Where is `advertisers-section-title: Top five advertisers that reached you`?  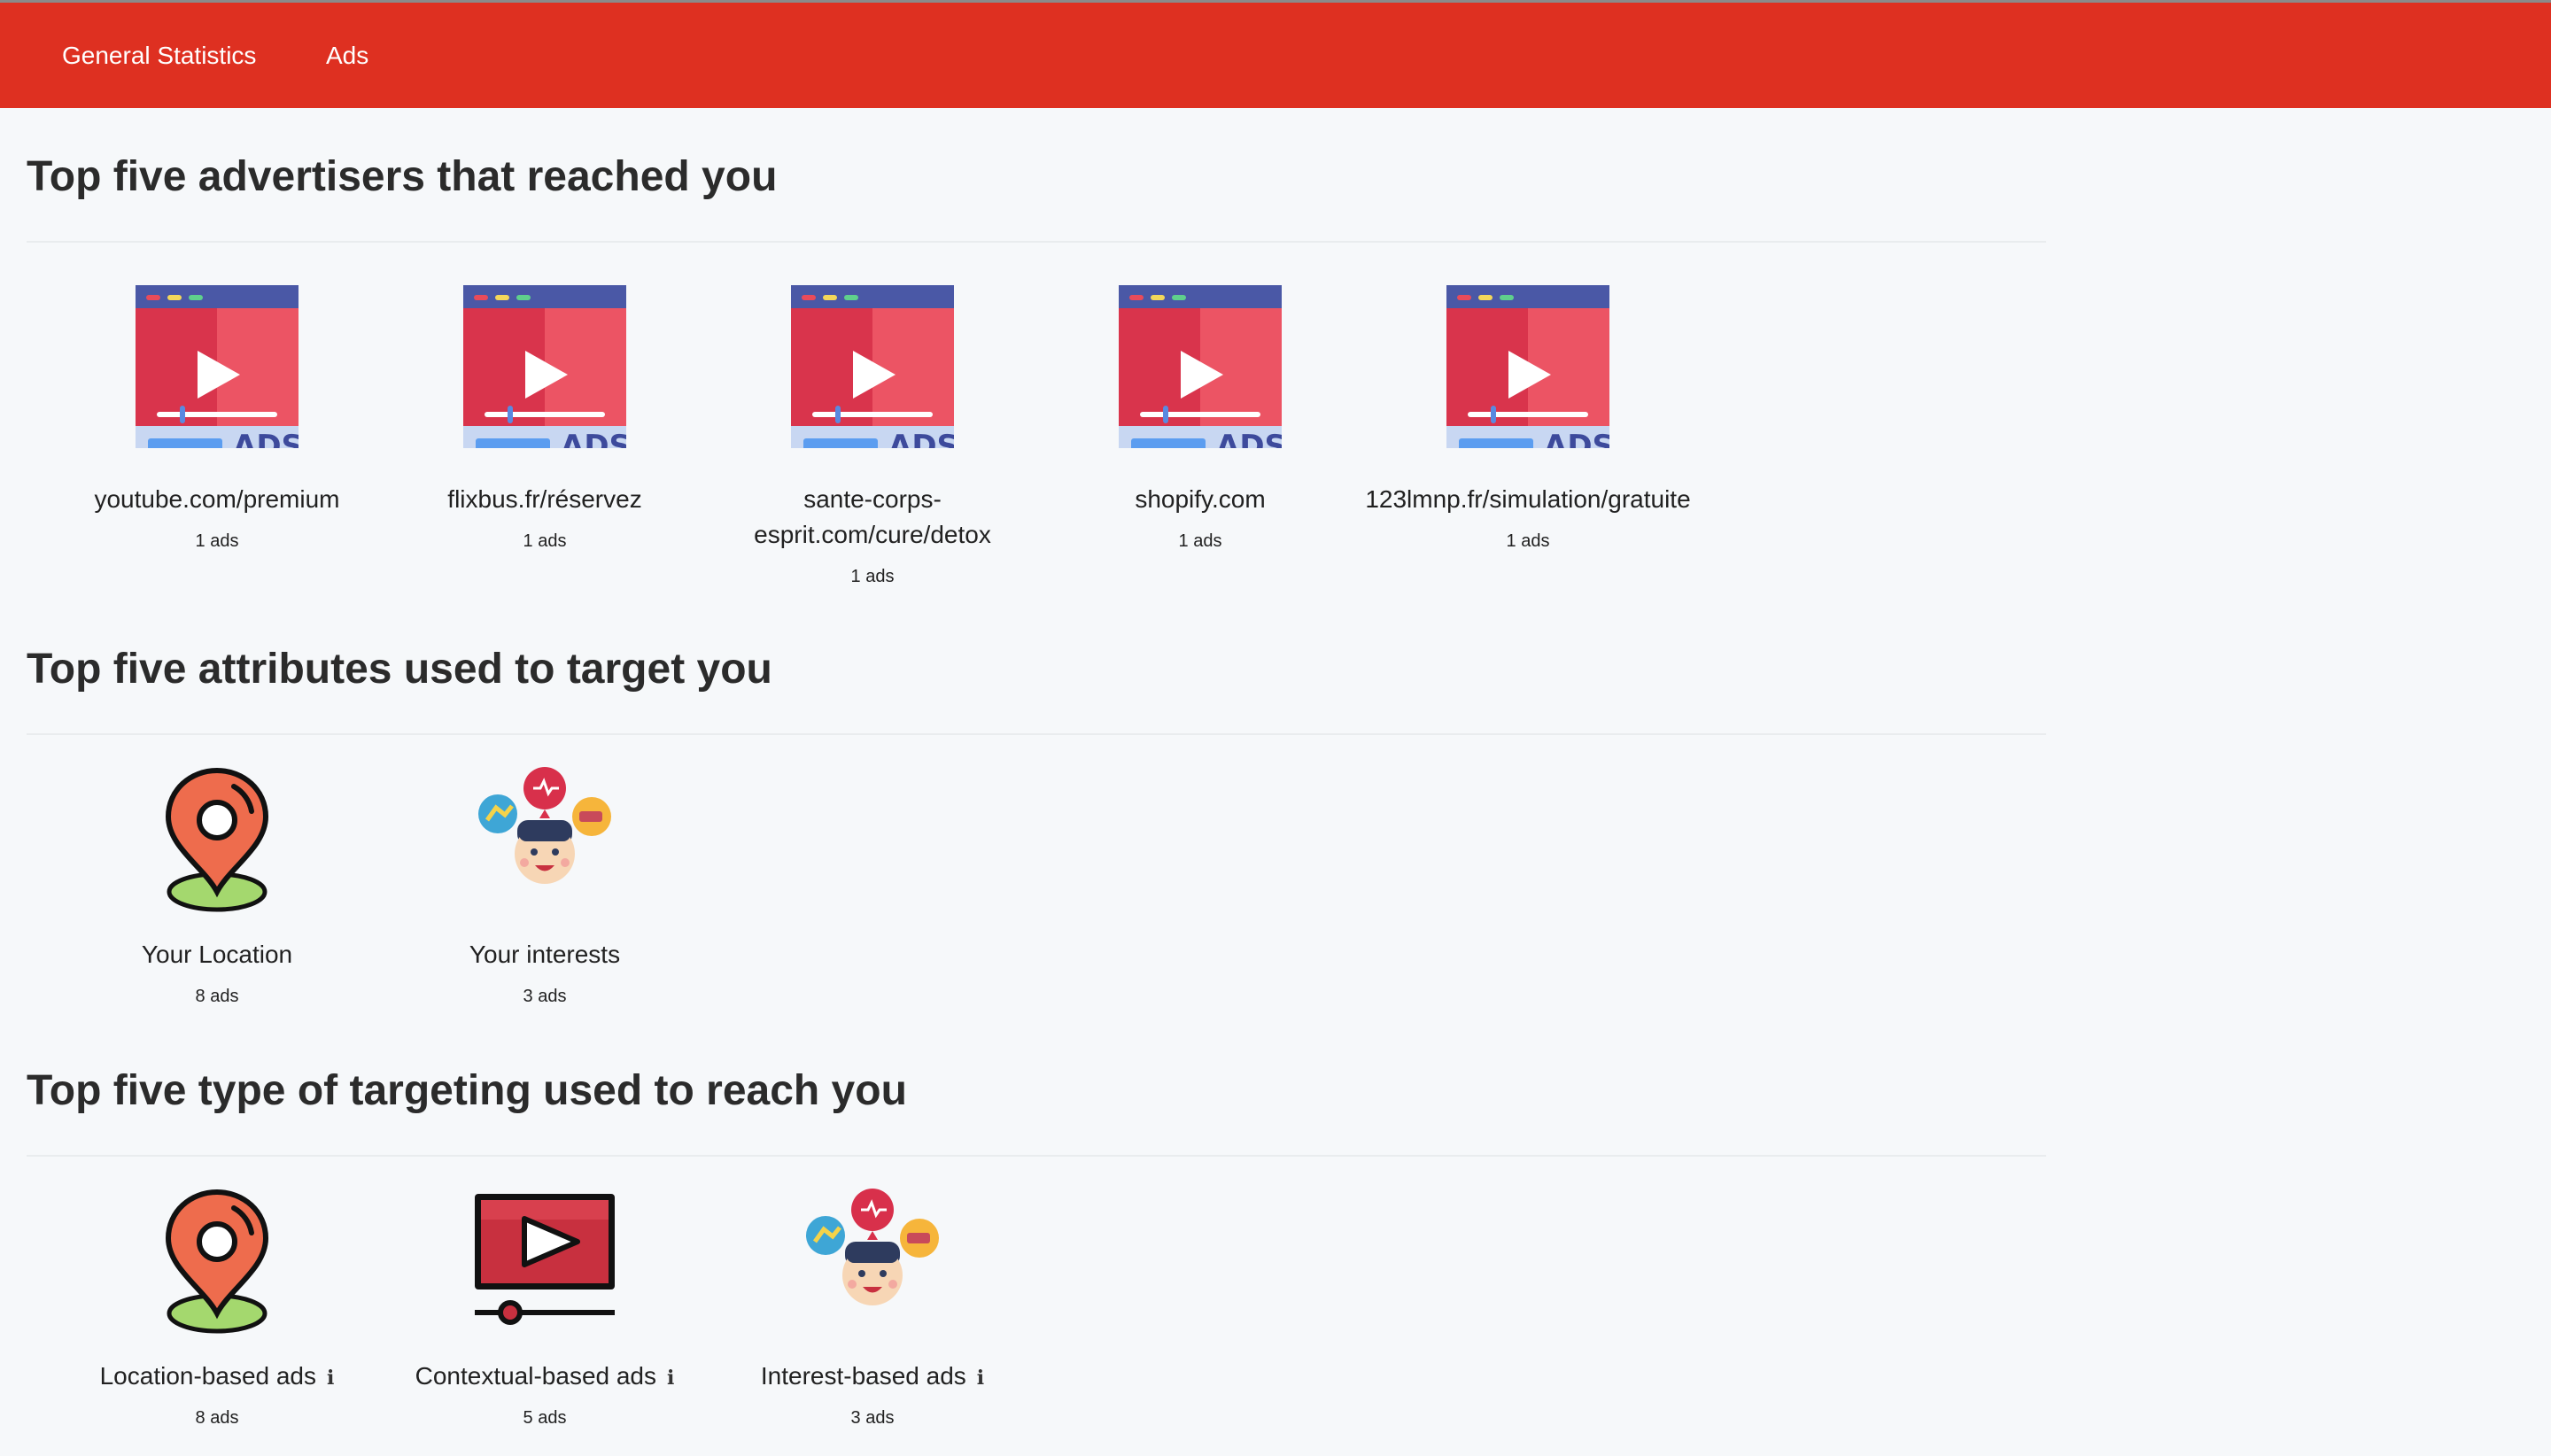
advertisers-section-title: Top five advertisers that reached you is located at coordinates (403, 176).